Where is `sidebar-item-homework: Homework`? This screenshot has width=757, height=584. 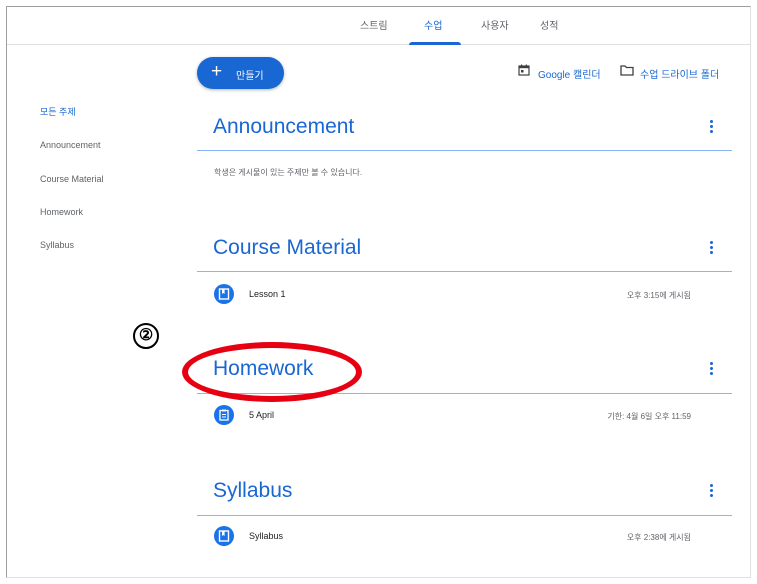 sidebar-item-homework: Homework is located at coordinates (61, 212).